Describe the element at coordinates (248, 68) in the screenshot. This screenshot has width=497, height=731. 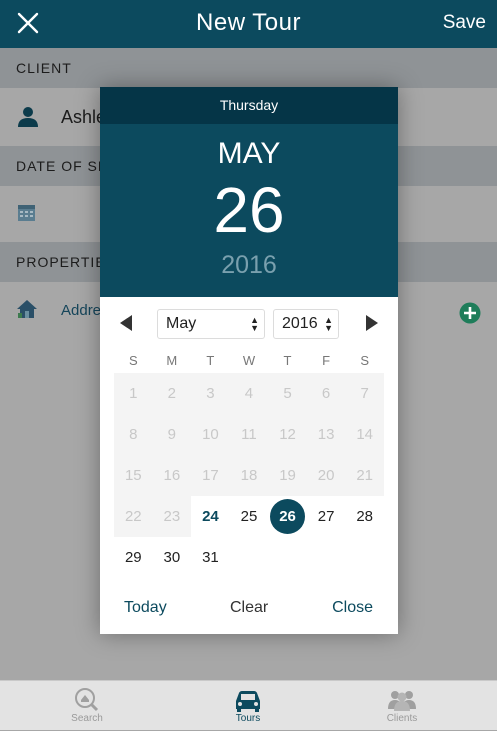
I see `client-section-heading: CLIENT` at that location.